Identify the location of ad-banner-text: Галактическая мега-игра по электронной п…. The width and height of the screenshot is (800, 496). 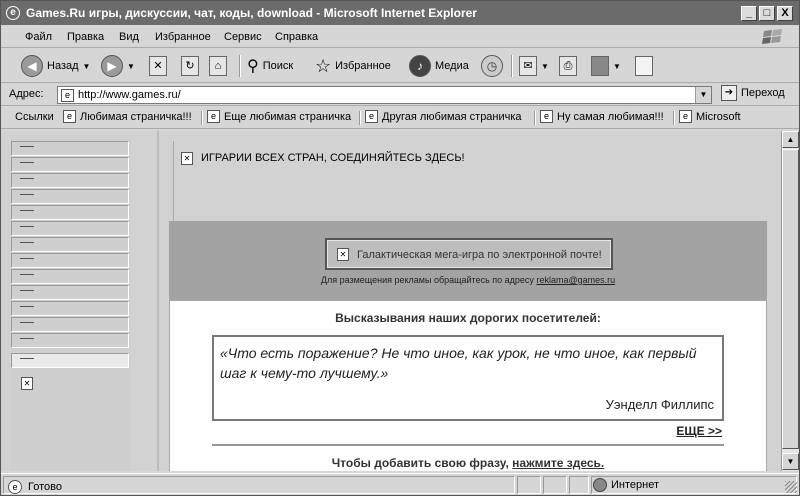
(479, 255).